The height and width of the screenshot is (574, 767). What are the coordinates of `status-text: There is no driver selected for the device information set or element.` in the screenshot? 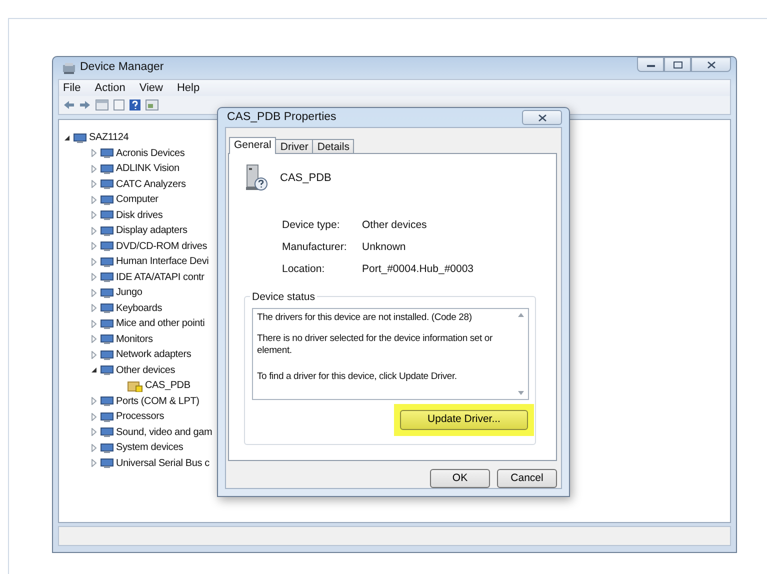 It's located at (375, 345).